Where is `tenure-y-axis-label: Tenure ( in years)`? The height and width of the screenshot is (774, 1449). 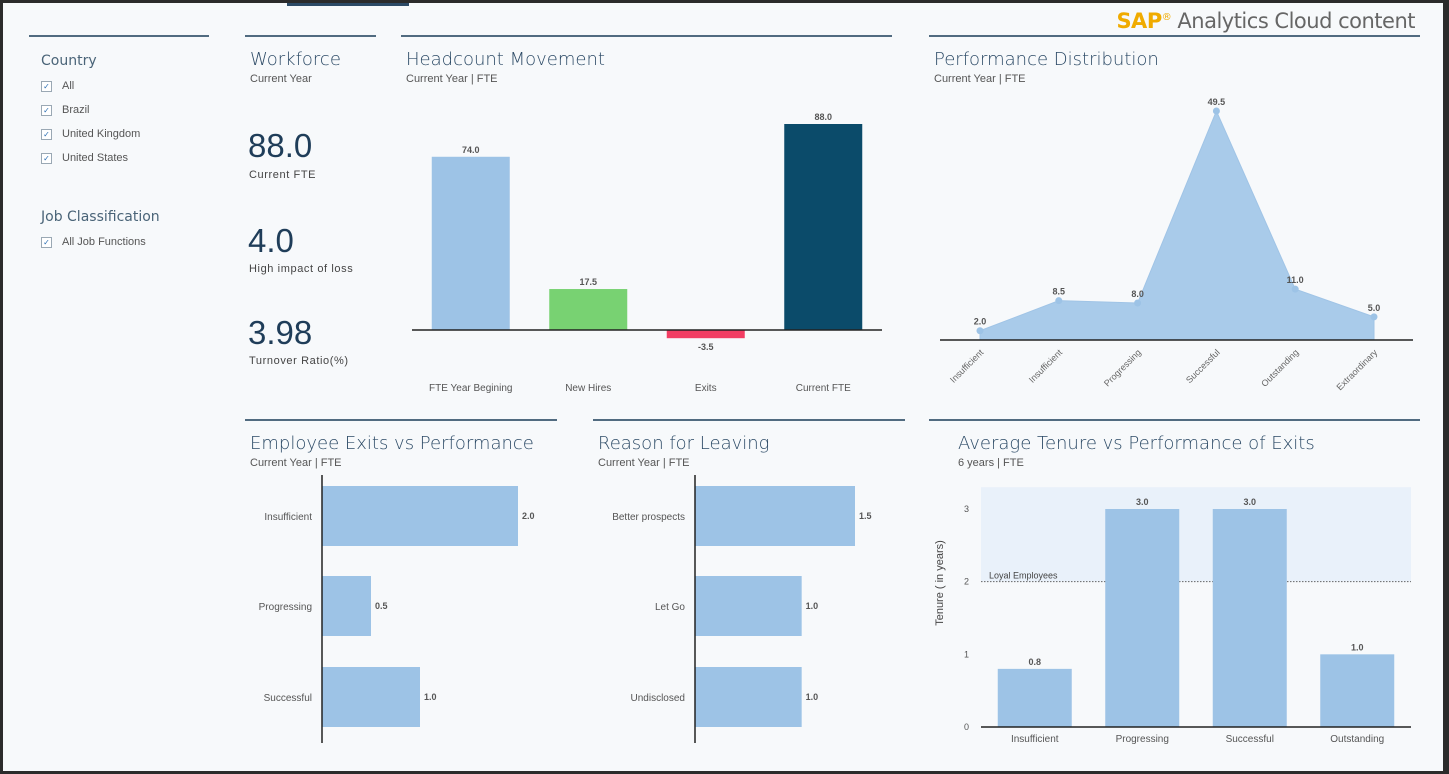 tenure-y-axis-label: Tenure ( in years) is located at coordinates (940, 583).